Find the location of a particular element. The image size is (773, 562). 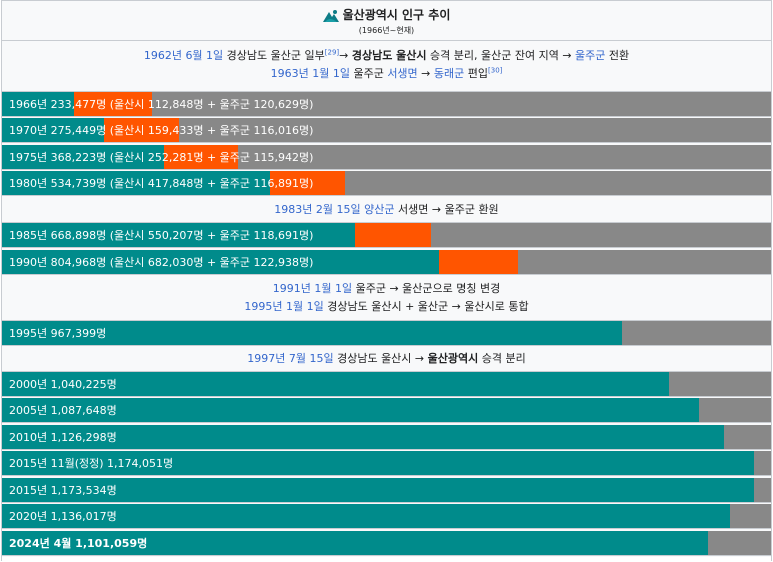

population-bar-row: 2010년 1,126,298명 is located at coordinates (386, 437).